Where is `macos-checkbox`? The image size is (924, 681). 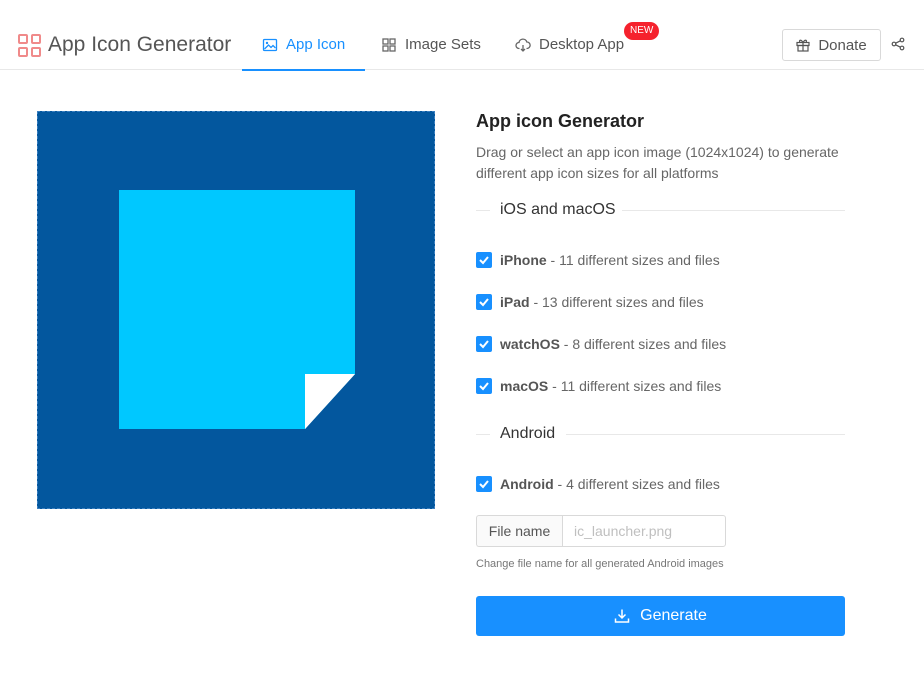 macos-checkbox is located at coordinates (484, 386).